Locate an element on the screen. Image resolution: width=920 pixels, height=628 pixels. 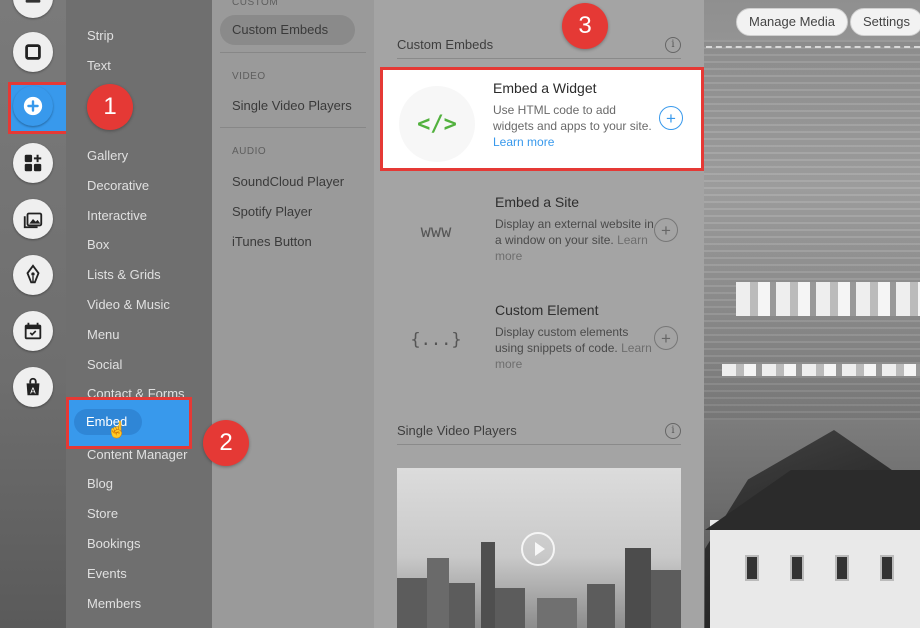
subcategory-itunes-button: iTunes Button is located at coordinates (272, 241).